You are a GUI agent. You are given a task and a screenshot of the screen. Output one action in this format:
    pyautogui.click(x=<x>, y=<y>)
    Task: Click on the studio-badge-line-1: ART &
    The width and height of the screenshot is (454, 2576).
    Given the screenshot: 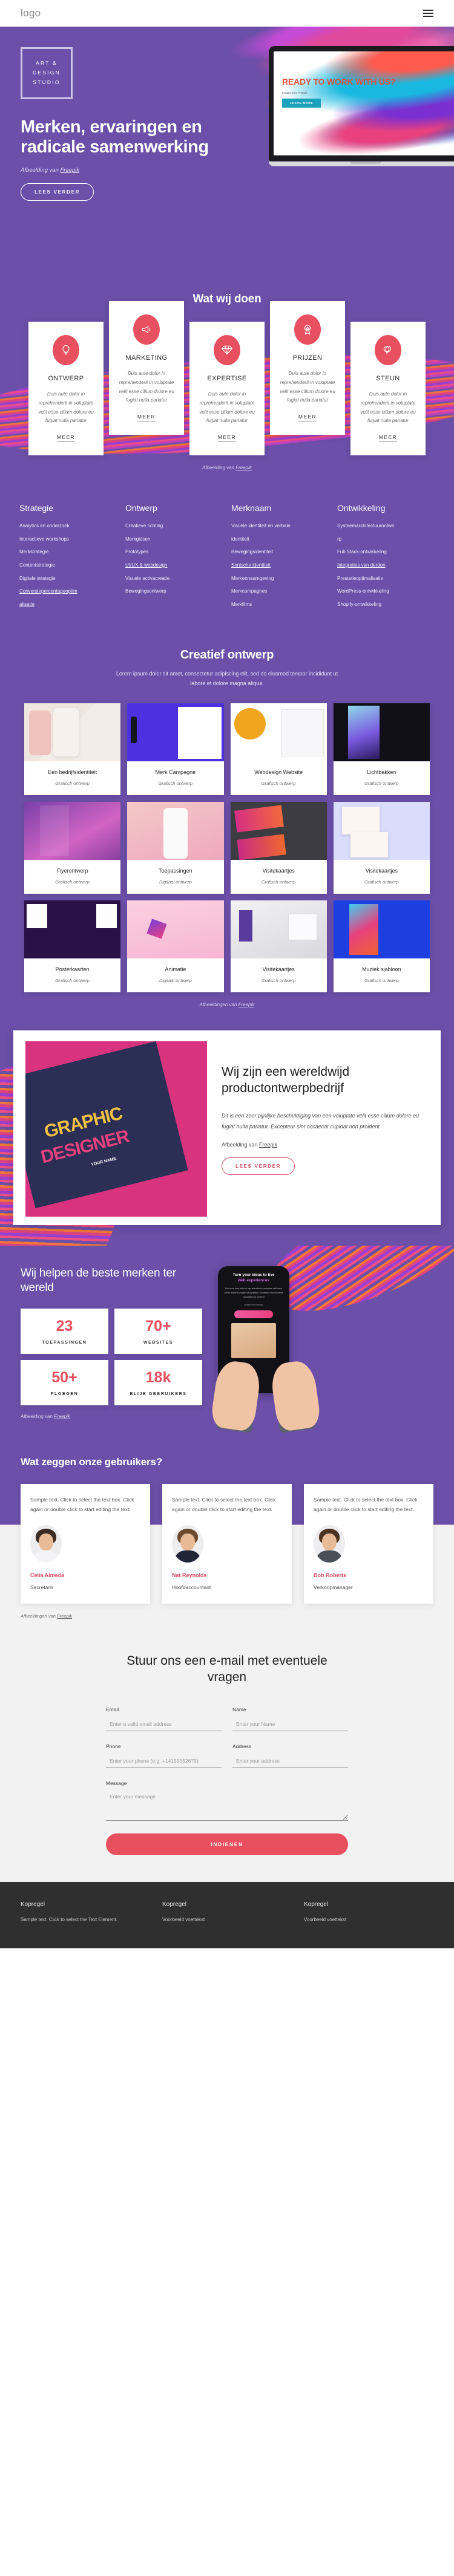 What is the action you would take?
    pyautogui.click(x=47, y=63)
    